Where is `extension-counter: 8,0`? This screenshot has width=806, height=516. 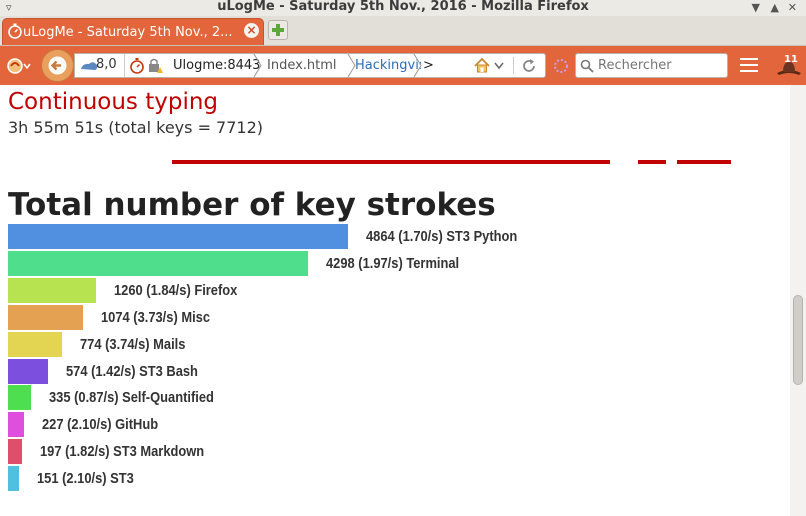 extension-counter: 8,0 is located at coordinates (106, 64).